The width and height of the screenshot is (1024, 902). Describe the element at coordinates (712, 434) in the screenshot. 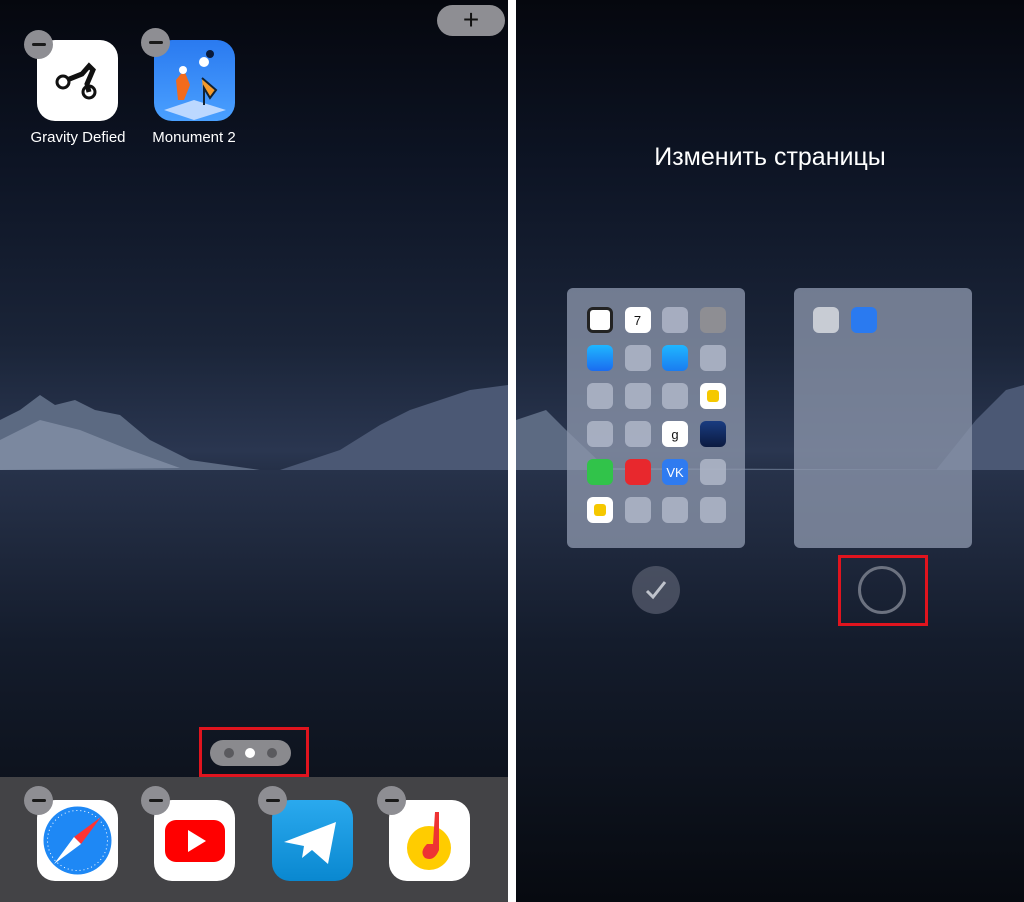

I see `steam-icon` at that location.